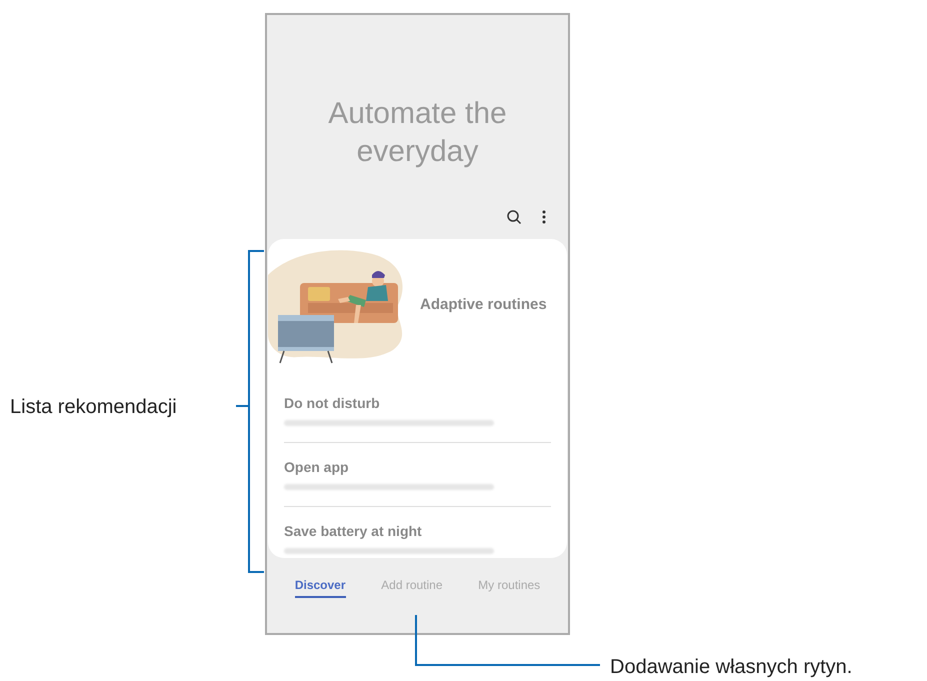 This screenshot has width=927, height=681. I want to click on routine-title: Do not disturb, so click(417, 403).